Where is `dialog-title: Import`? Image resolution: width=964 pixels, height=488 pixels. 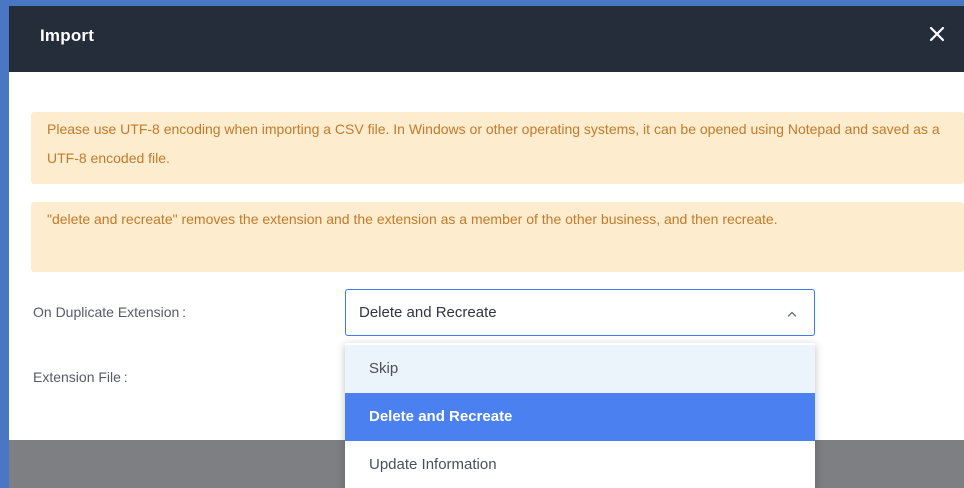 dialog-title: Import is located at coordinates (67, 35).